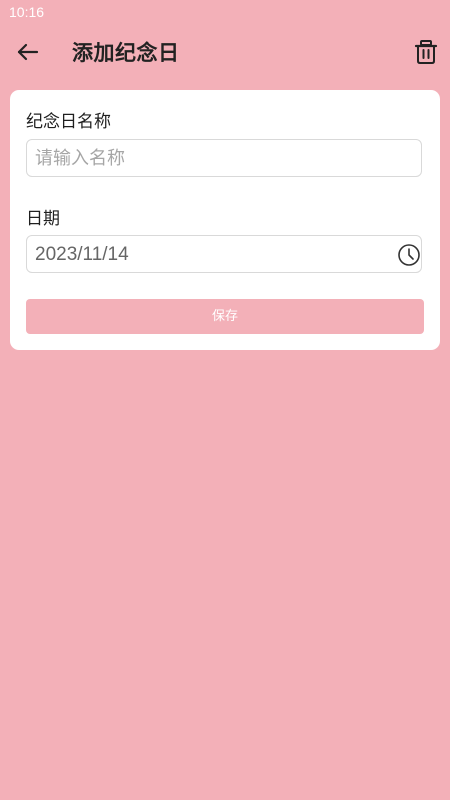  What do you see at coordinates (27, 12) in the screenshot?
I see `status-time: 10:16` at bounding box center [27, 12].